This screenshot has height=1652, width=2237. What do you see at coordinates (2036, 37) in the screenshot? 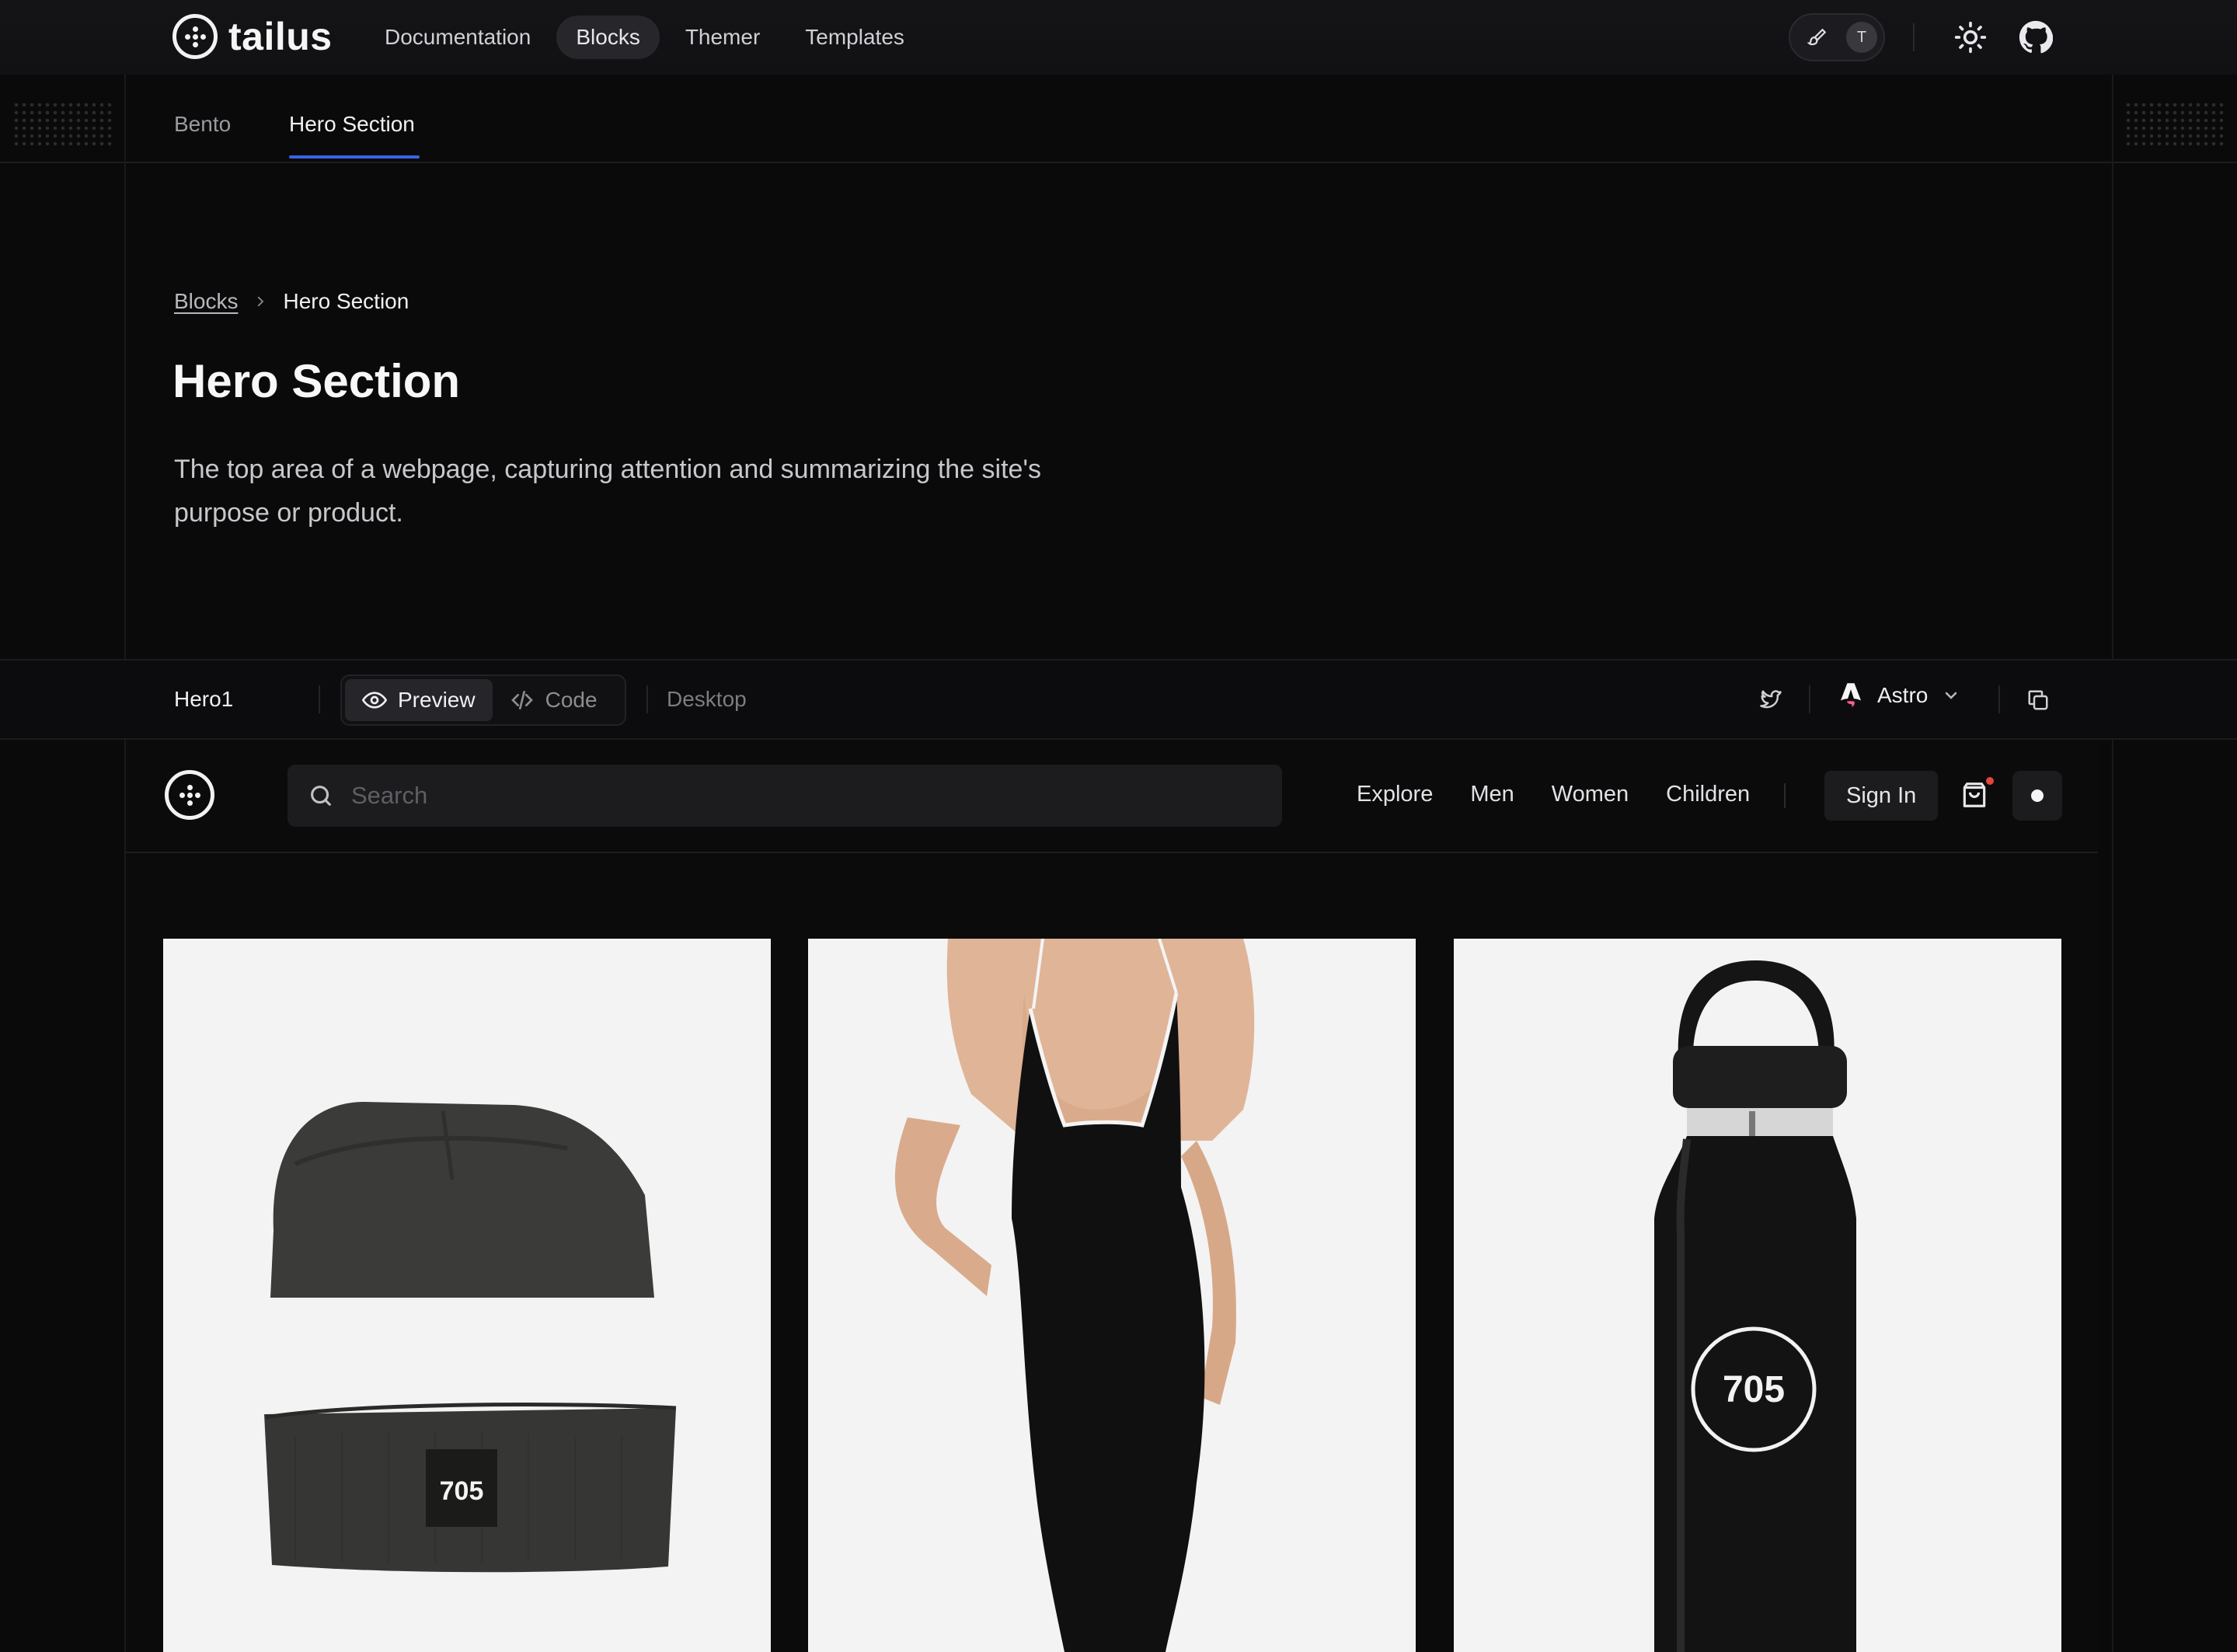
I see `github-icon` at bounding box center [2036, 37].